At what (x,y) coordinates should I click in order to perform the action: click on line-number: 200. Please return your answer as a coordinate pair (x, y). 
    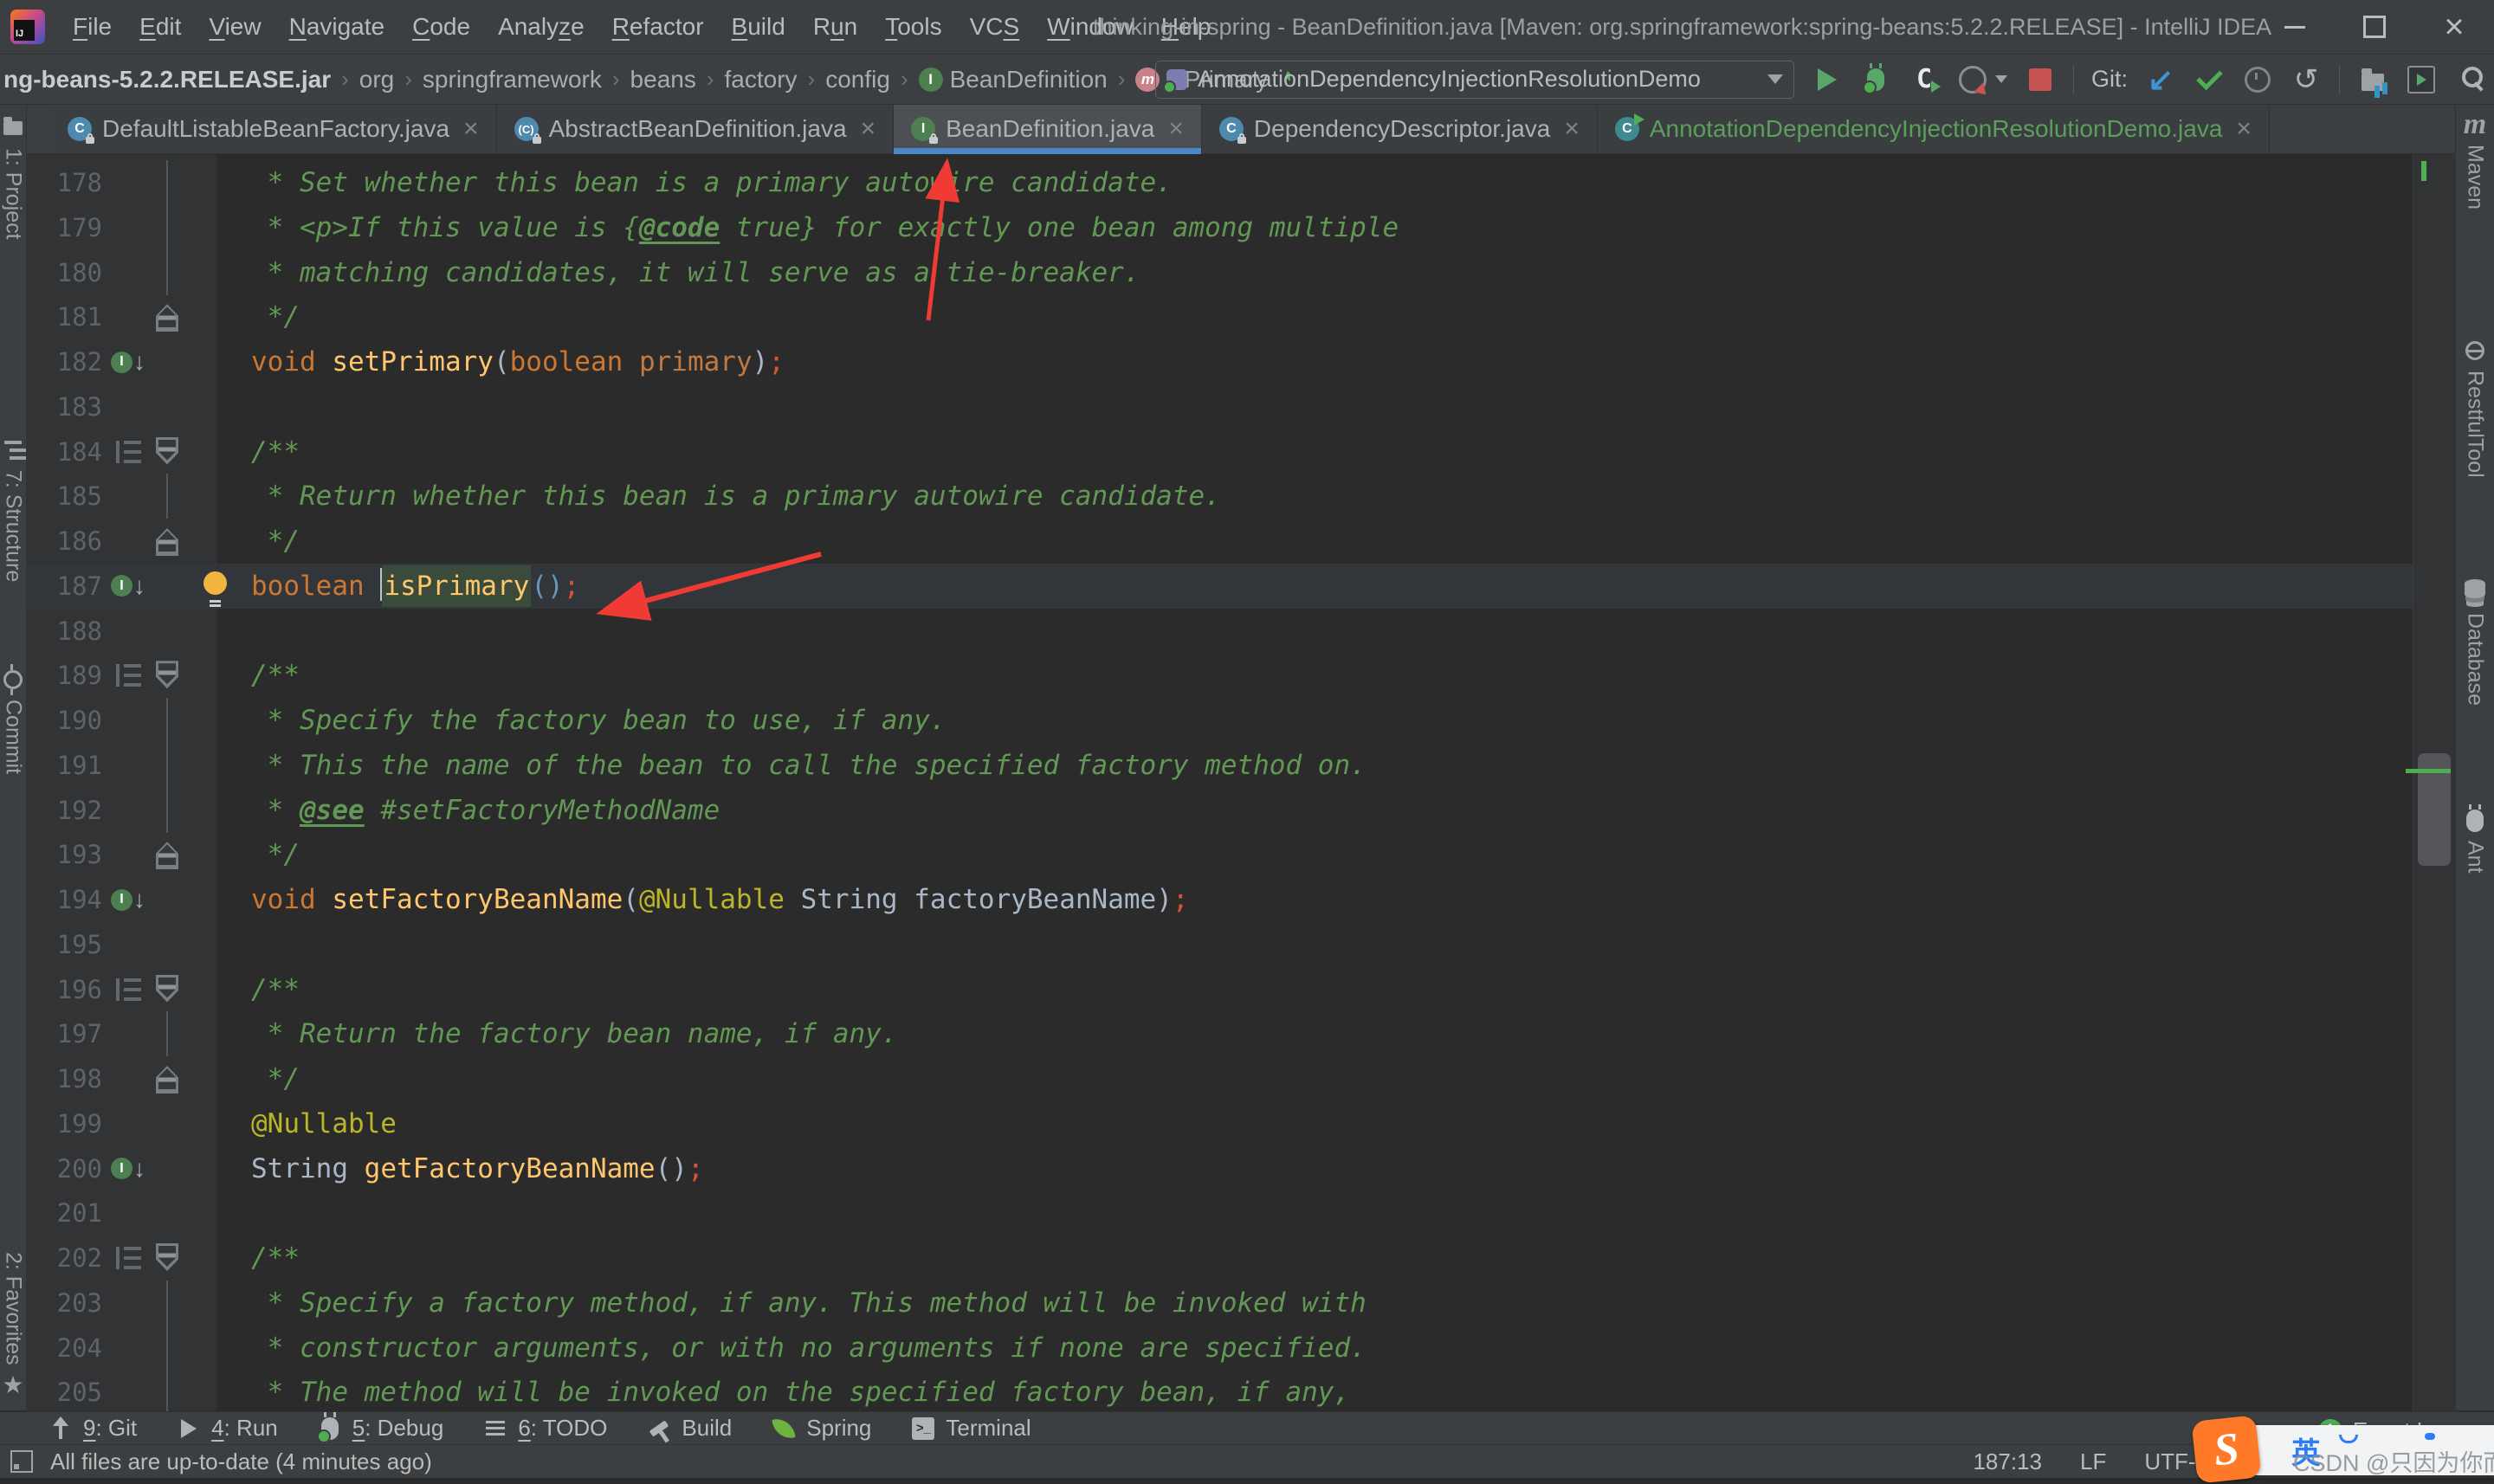
    Looking at the image, I should click on (64, 1168).